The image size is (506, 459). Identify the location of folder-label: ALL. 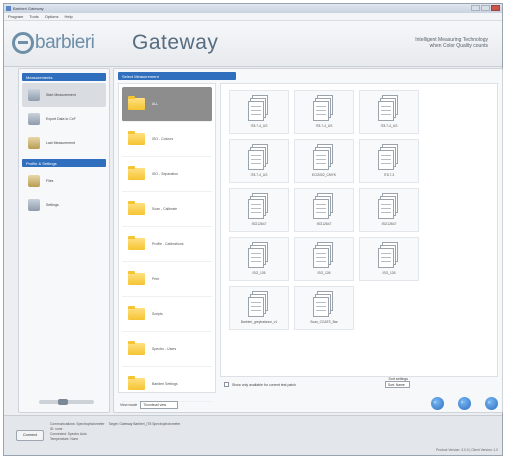
(155, 104).